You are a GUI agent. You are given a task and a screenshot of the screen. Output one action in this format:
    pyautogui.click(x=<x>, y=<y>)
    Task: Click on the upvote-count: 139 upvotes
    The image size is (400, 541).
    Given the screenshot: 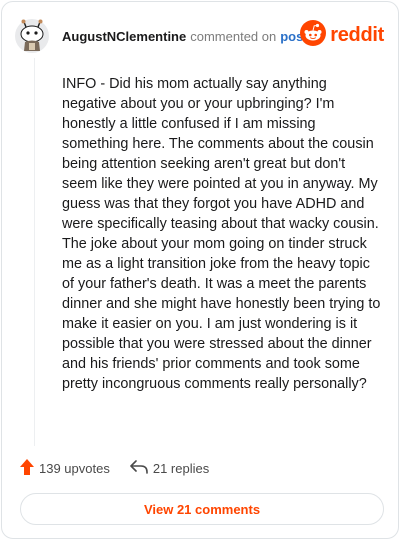 What is the action you would take?
    pyautogui.click(x=74, y=468)
    